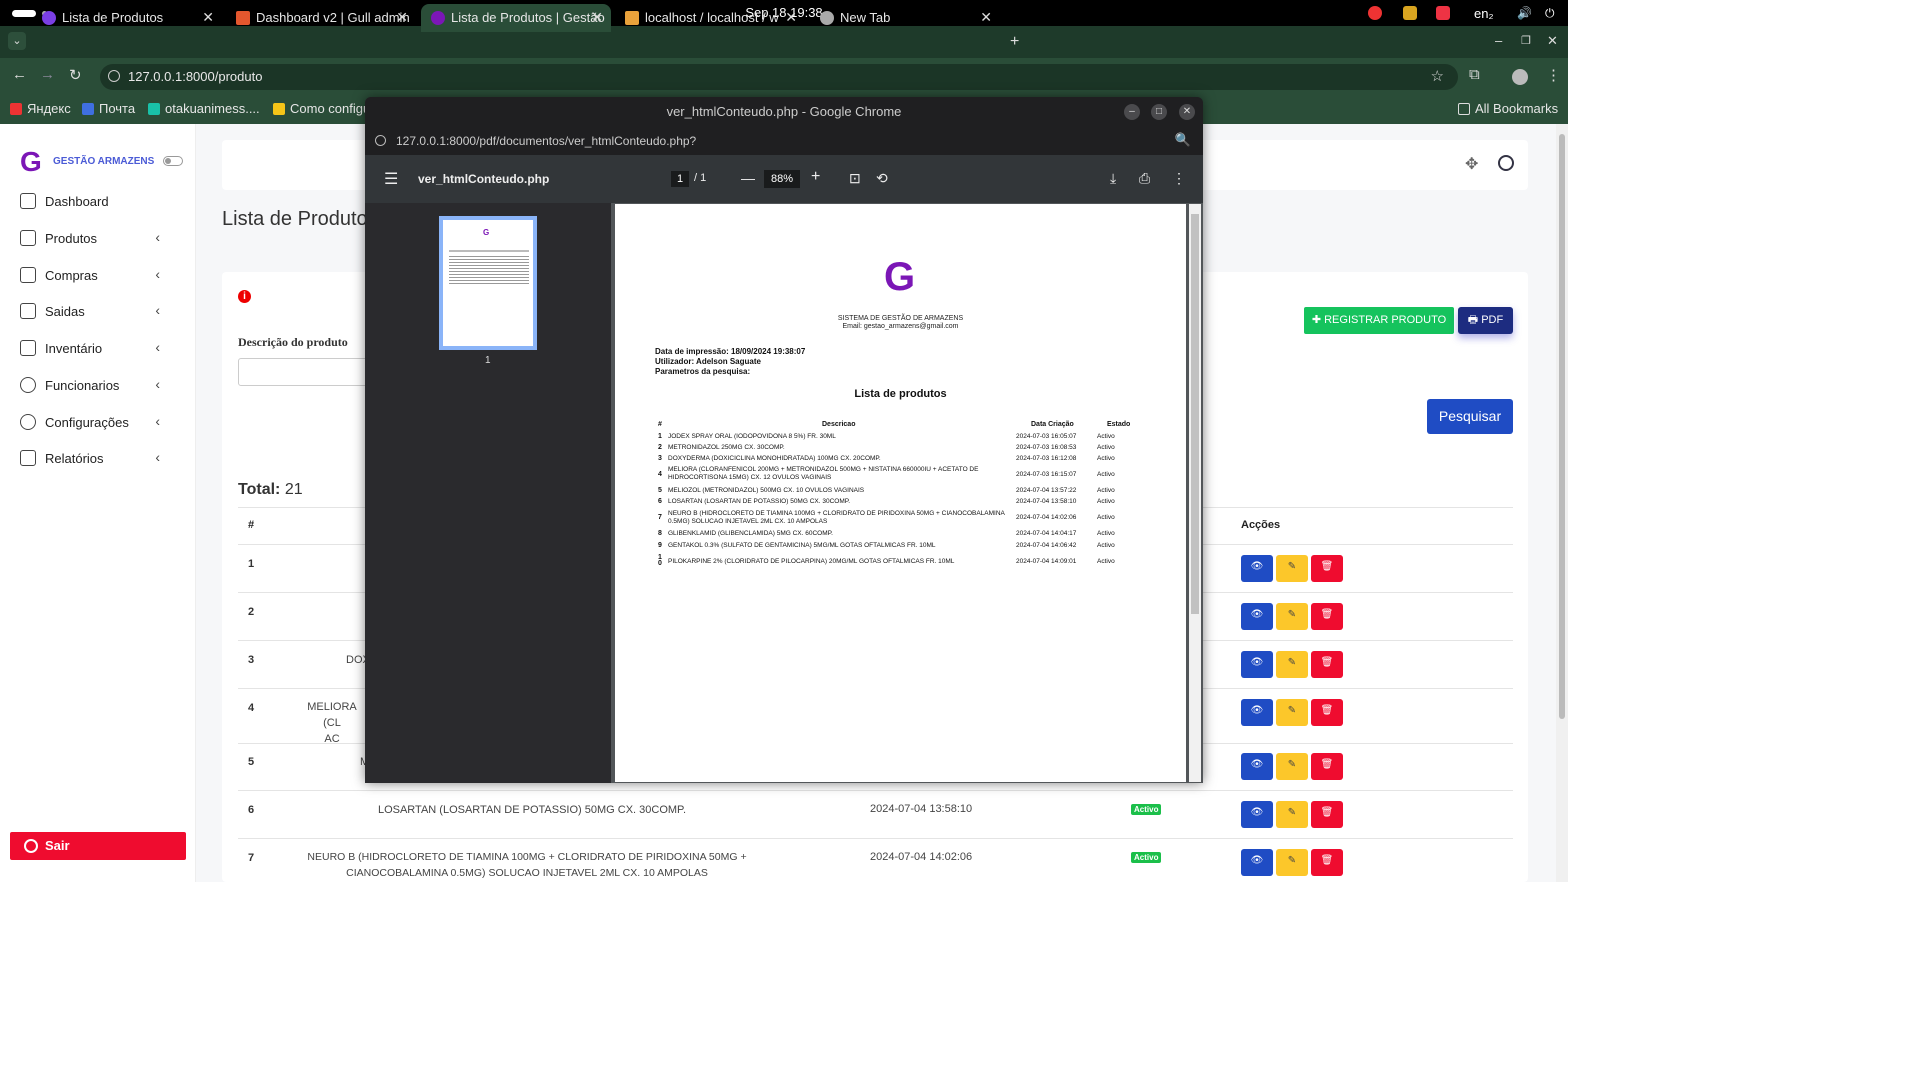  I want to click on window-restore-icon: ❐, so click(1526, 40).